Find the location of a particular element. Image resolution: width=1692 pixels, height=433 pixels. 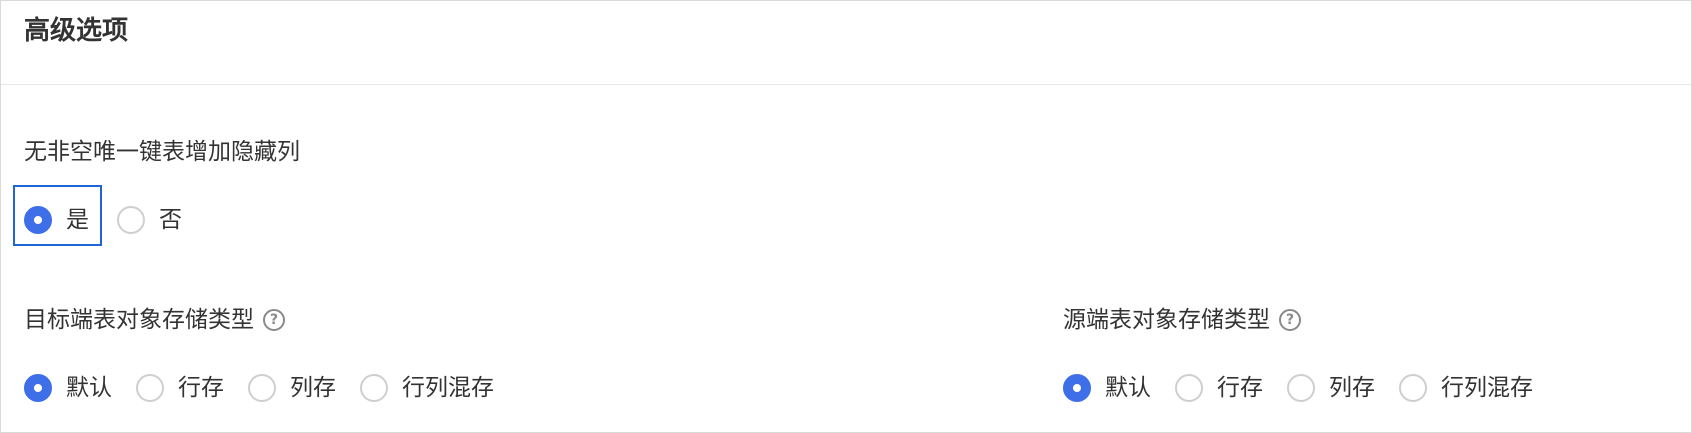

panel-title: 高级选项 is located at coordinates (76, 31).